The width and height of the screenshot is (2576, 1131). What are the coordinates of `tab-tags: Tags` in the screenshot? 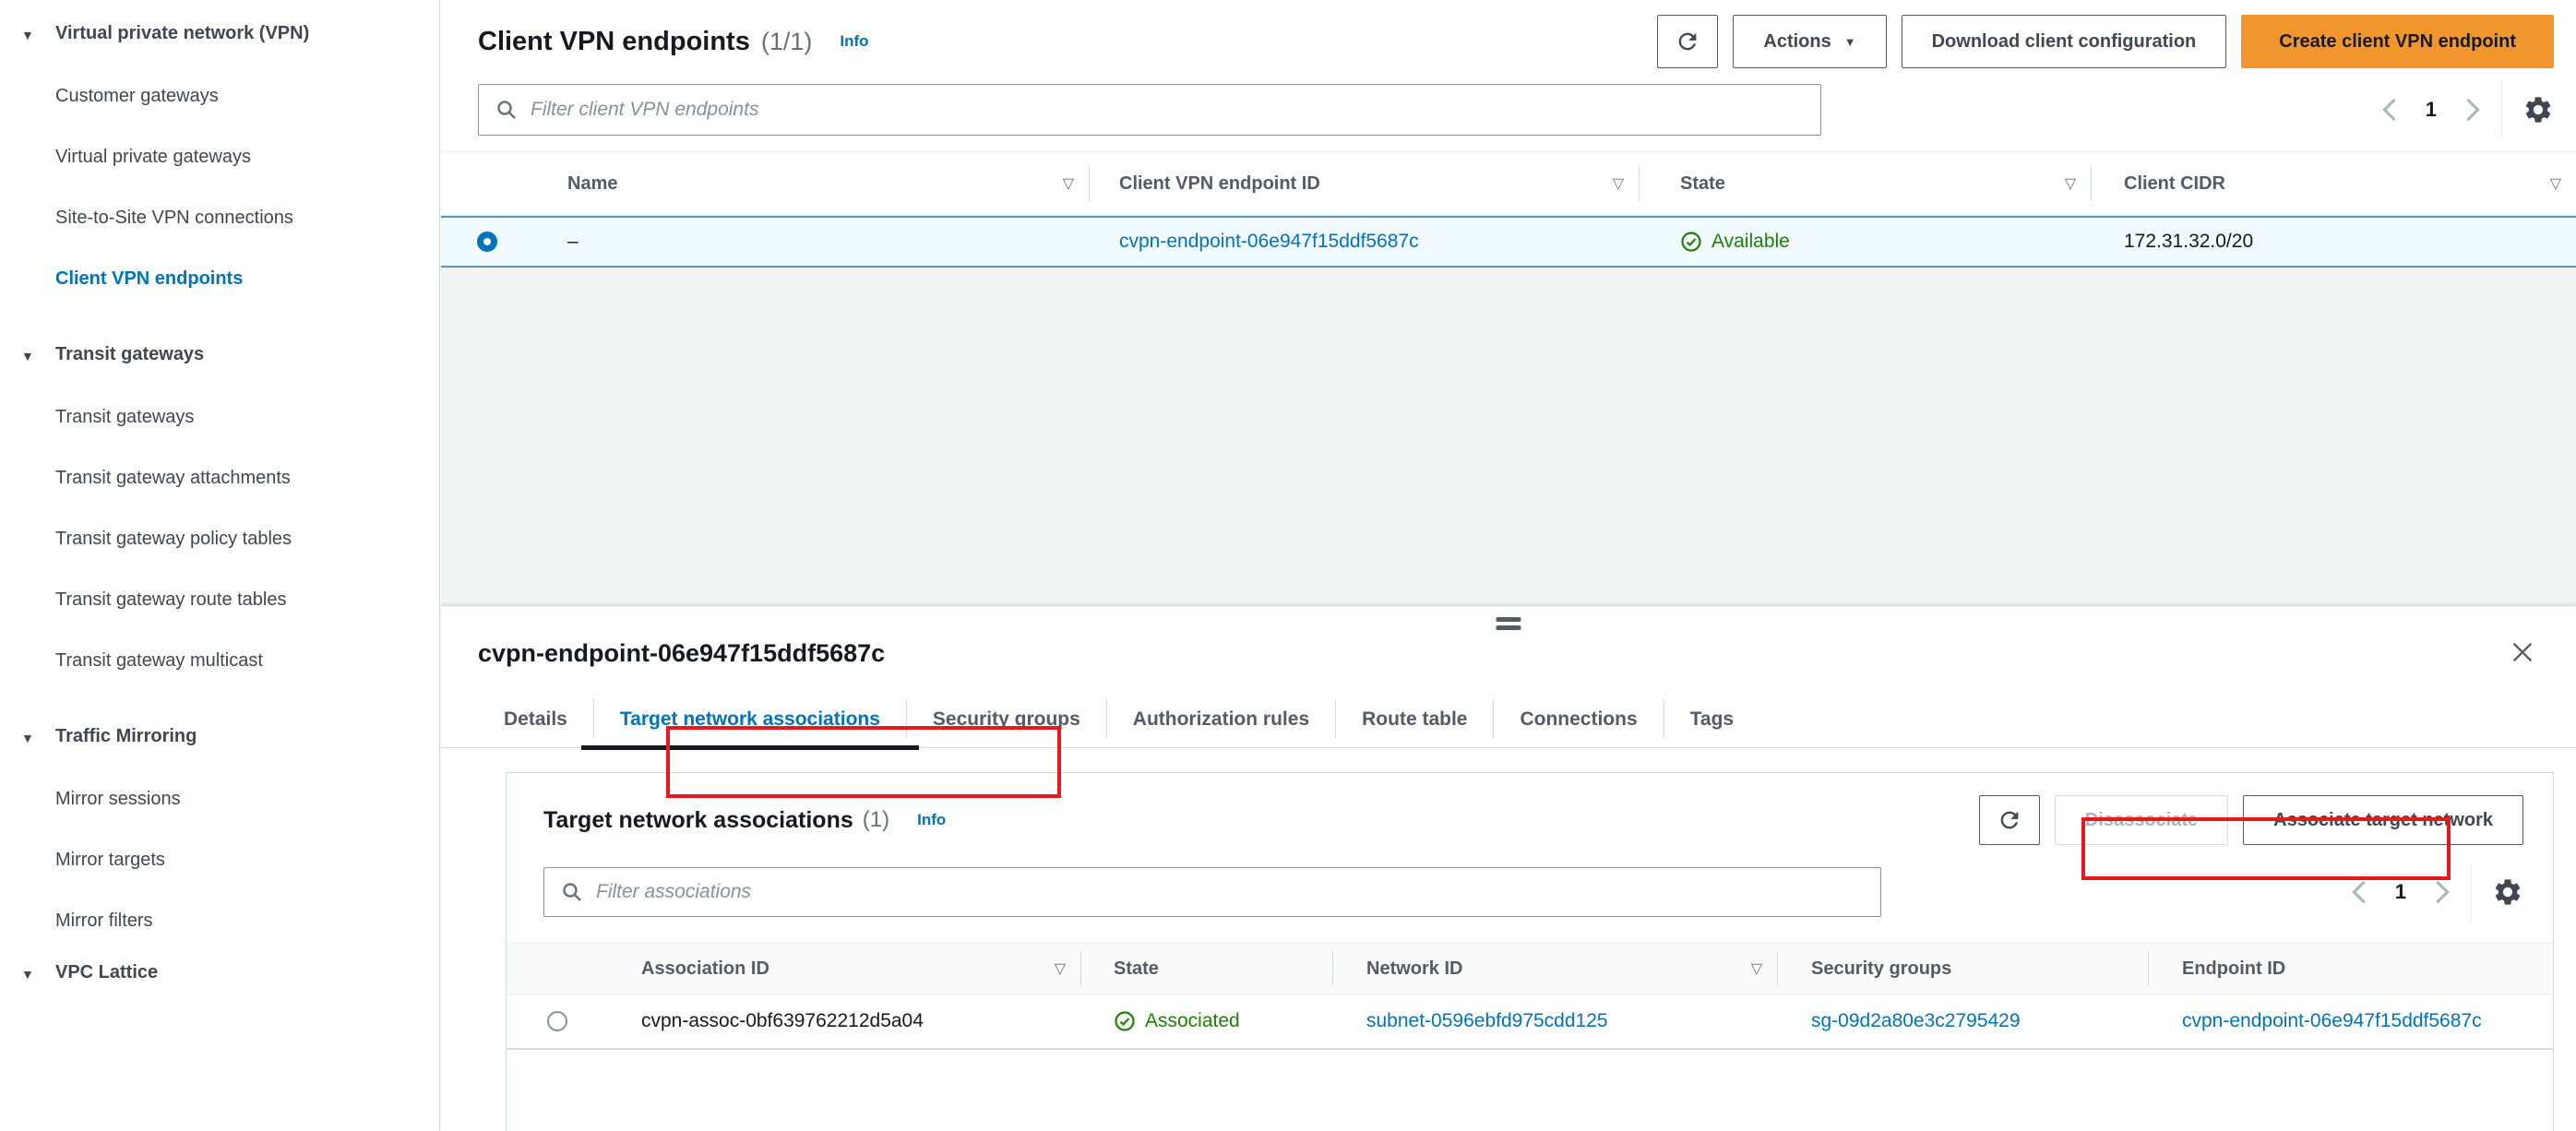 It's located at (1712, 721).